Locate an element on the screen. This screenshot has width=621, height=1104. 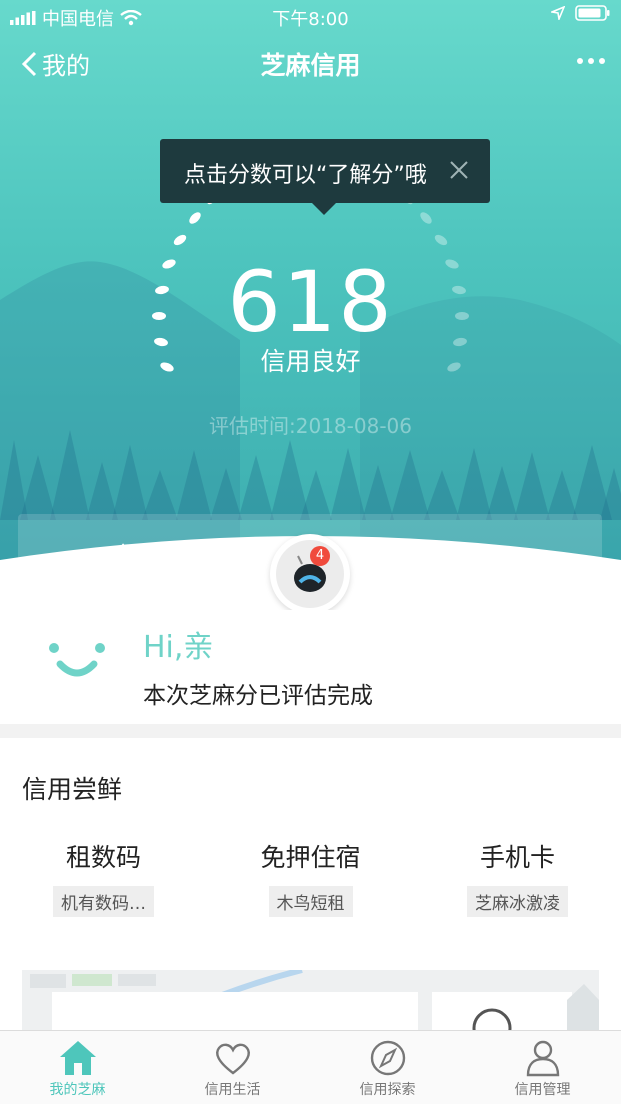
tab-credit-explore: 信用探索 is located at coordinates (387, 1069).